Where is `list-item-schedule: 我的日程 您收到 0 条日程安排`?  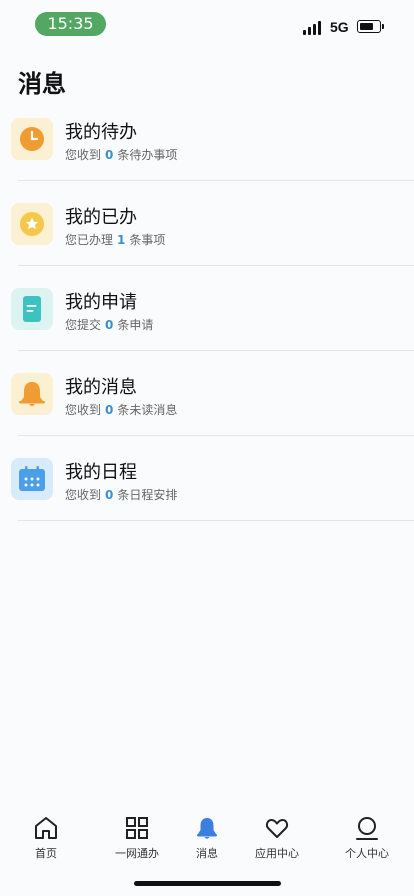
list-item-schedule: 我的日程 您收到 0 条日程安排 is located at coordinates (207, 478).